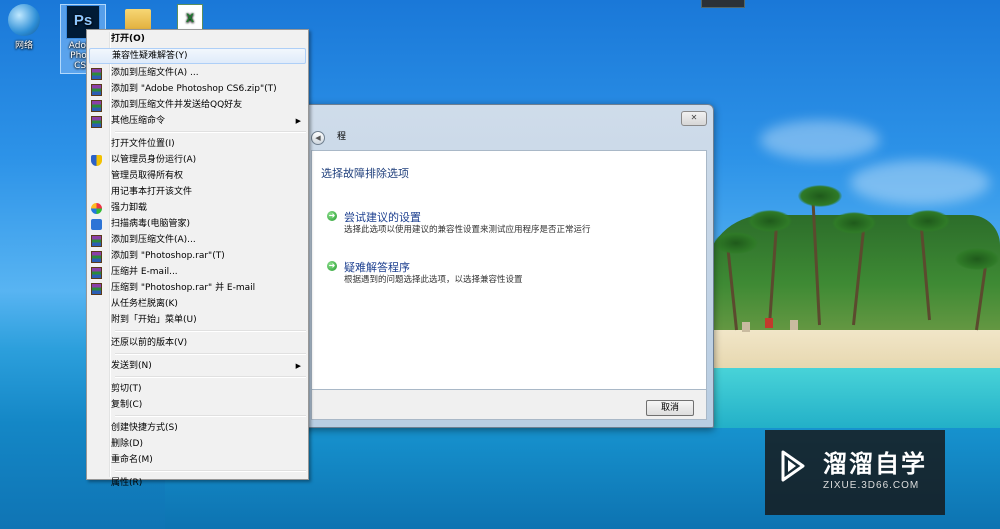 The height and width of the screenshot is (529, 1000). What do you see at coordinates (149, 343) in the screenshot?
I see `menu-item-label: 还原以前的版本(V)` at bounding box center [149, 343].